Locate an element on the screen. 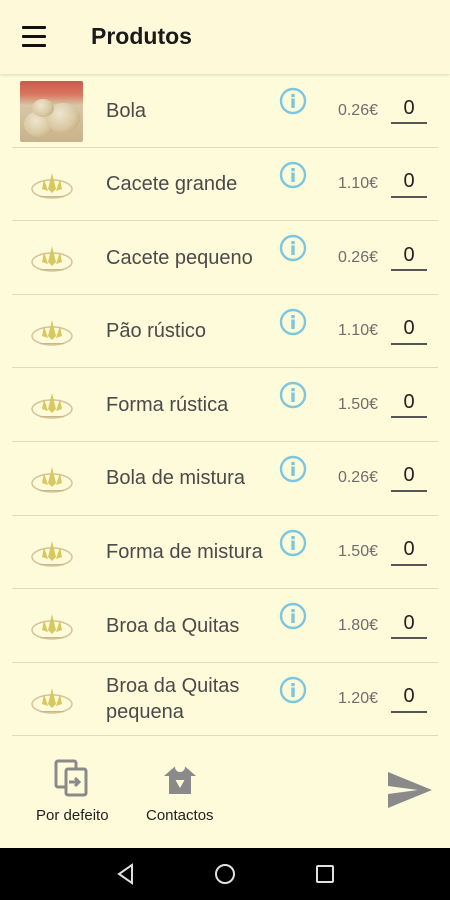  product-row: Broa da Quitas 1.80€ is located at coordinates (225, 626).